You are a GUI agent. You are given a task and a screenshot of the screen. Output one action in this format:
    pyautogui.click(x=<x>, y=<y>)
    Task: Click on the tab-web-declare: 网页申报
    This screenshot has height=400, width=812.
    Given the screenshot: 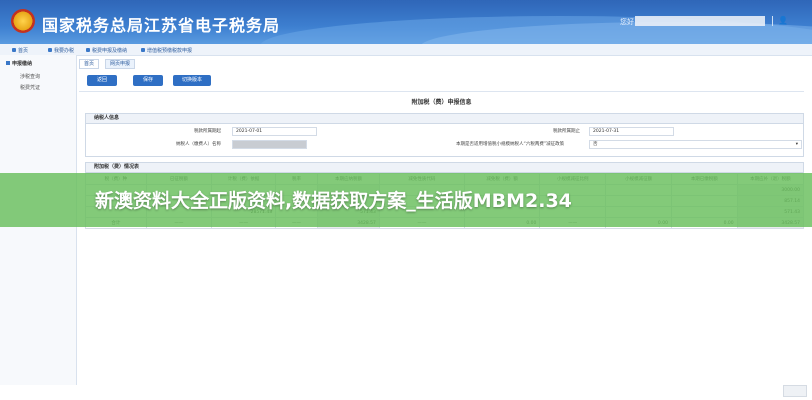 What is the action you would take?
    pyautogui.click(x=120, y=64)
    